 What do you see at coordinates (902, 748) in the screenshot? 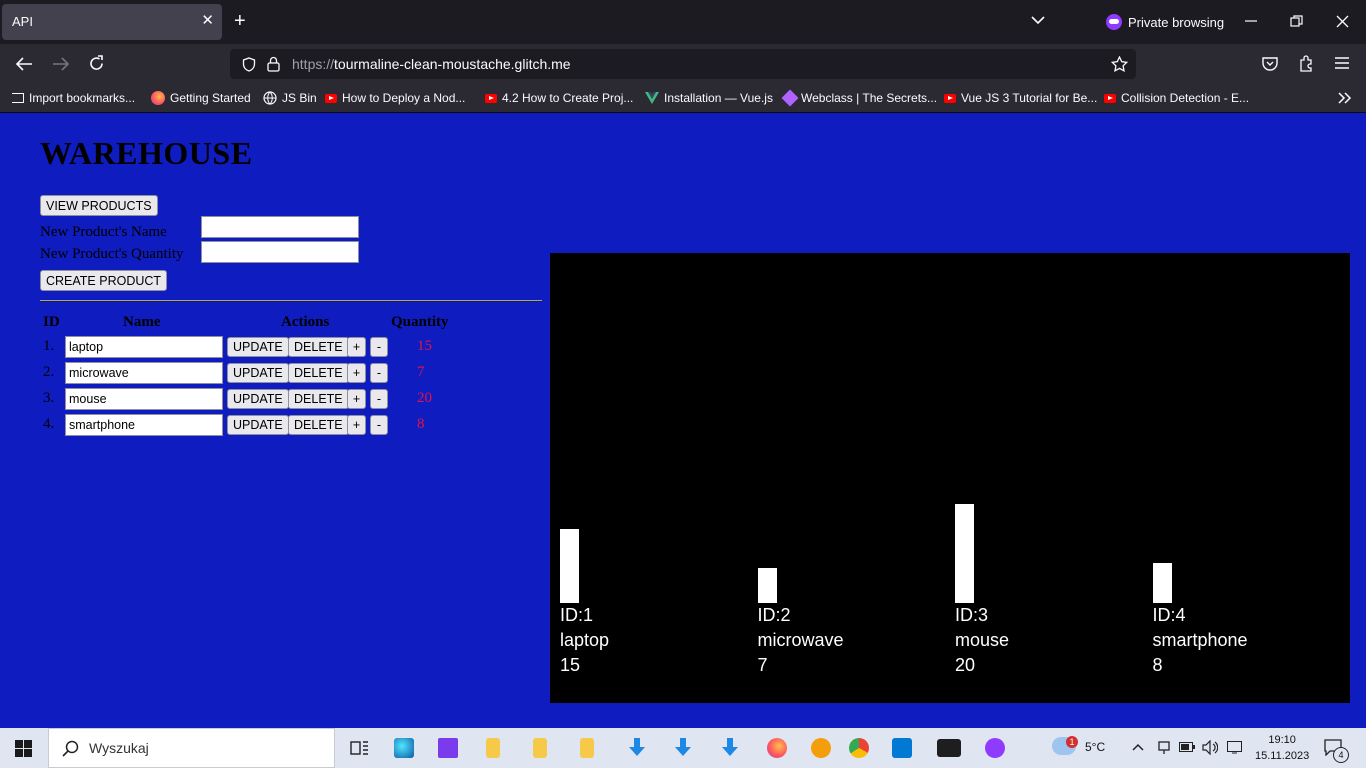
I see `vscode-icon` at bounding box center [902, 748].